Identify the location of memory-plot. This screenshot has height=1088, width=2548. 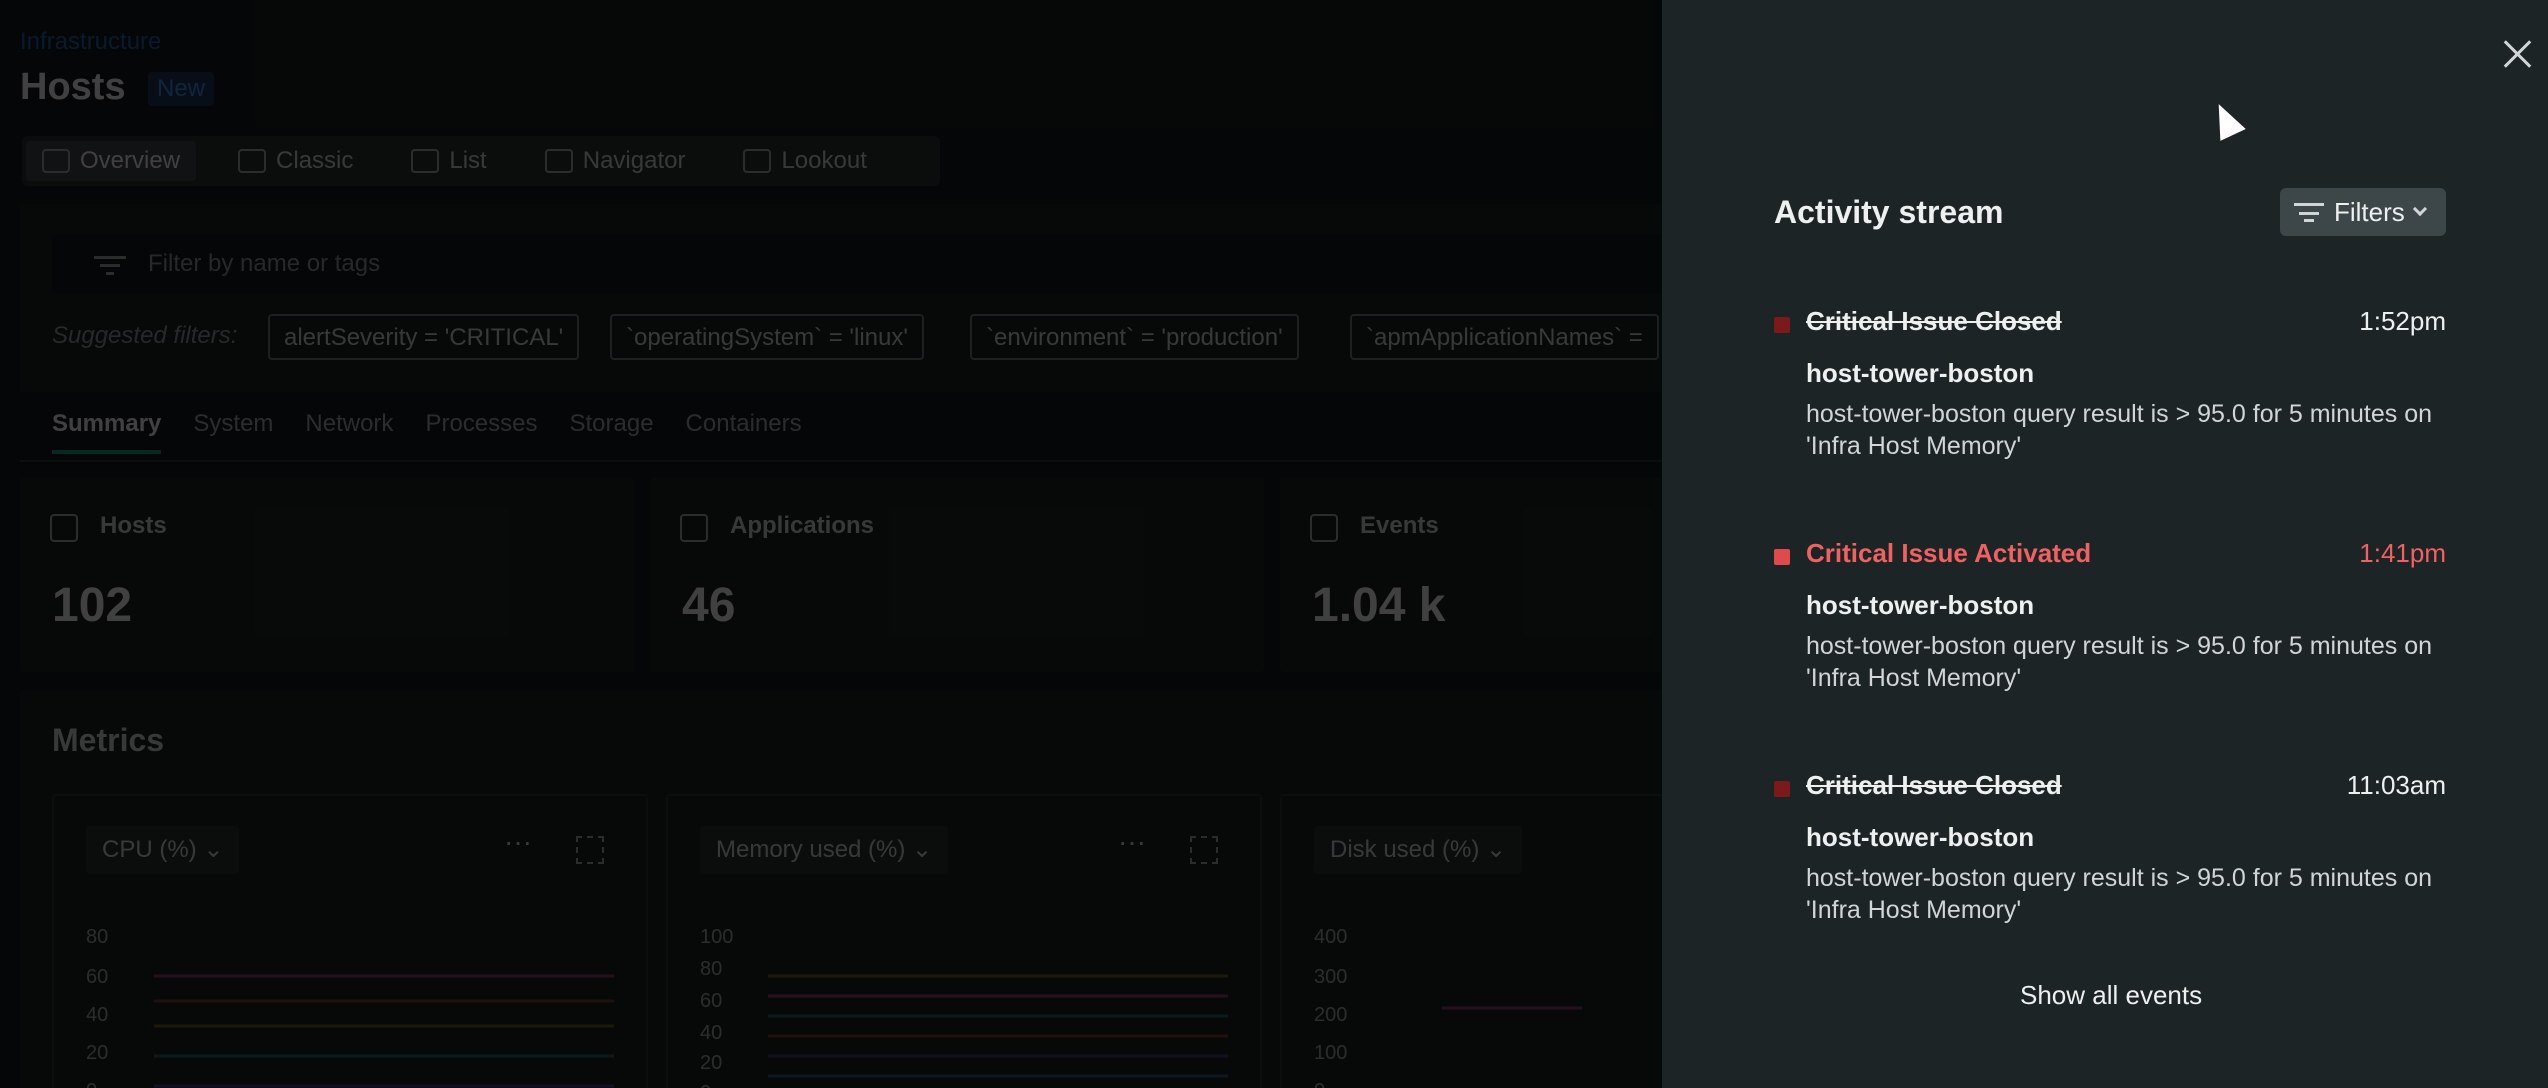
(998, 1026).